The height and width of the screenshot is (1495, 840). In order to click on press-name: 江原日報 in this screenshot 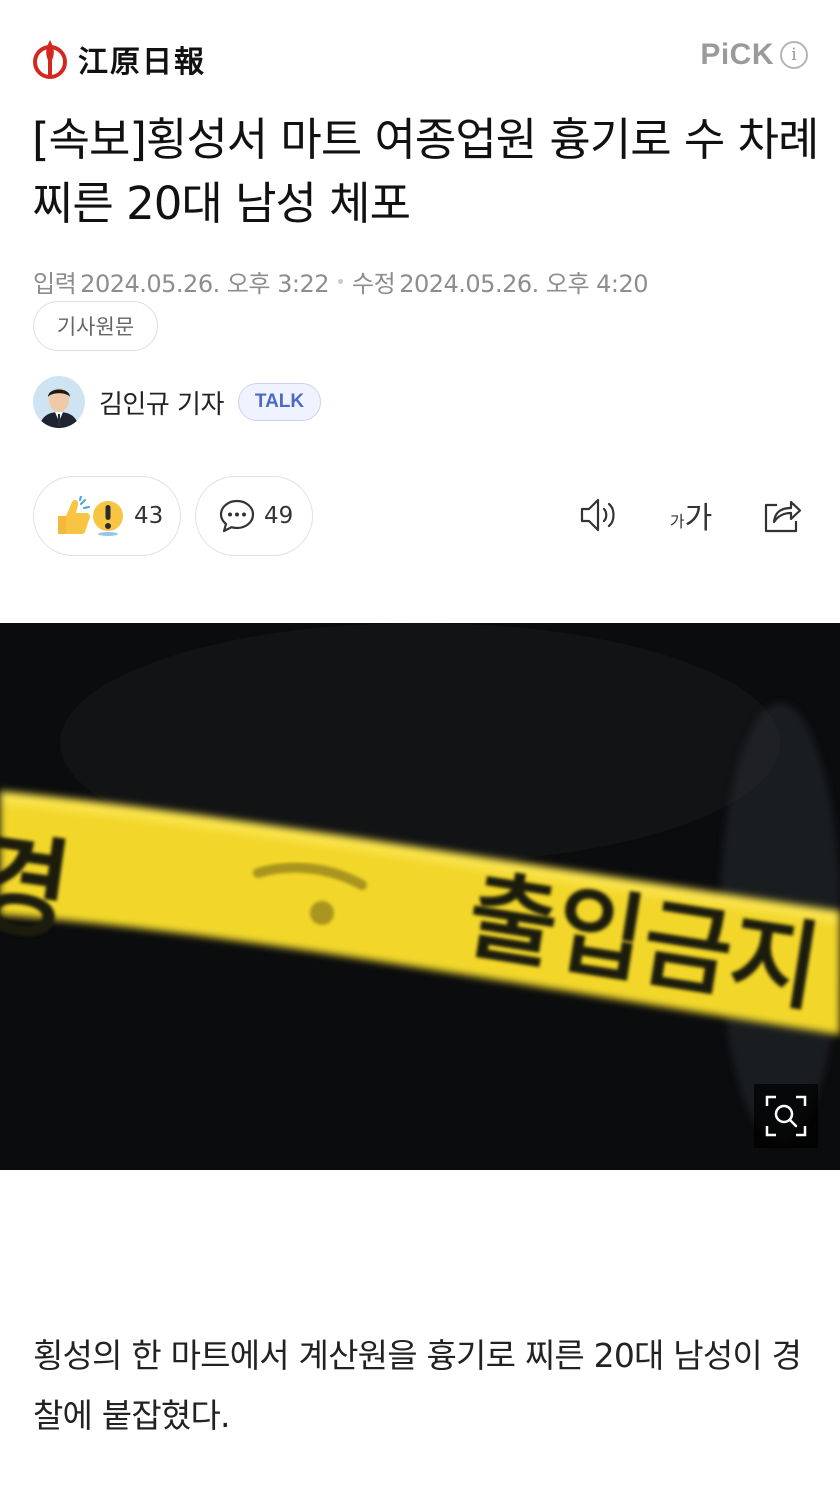, I will do `click(142, 62)`.